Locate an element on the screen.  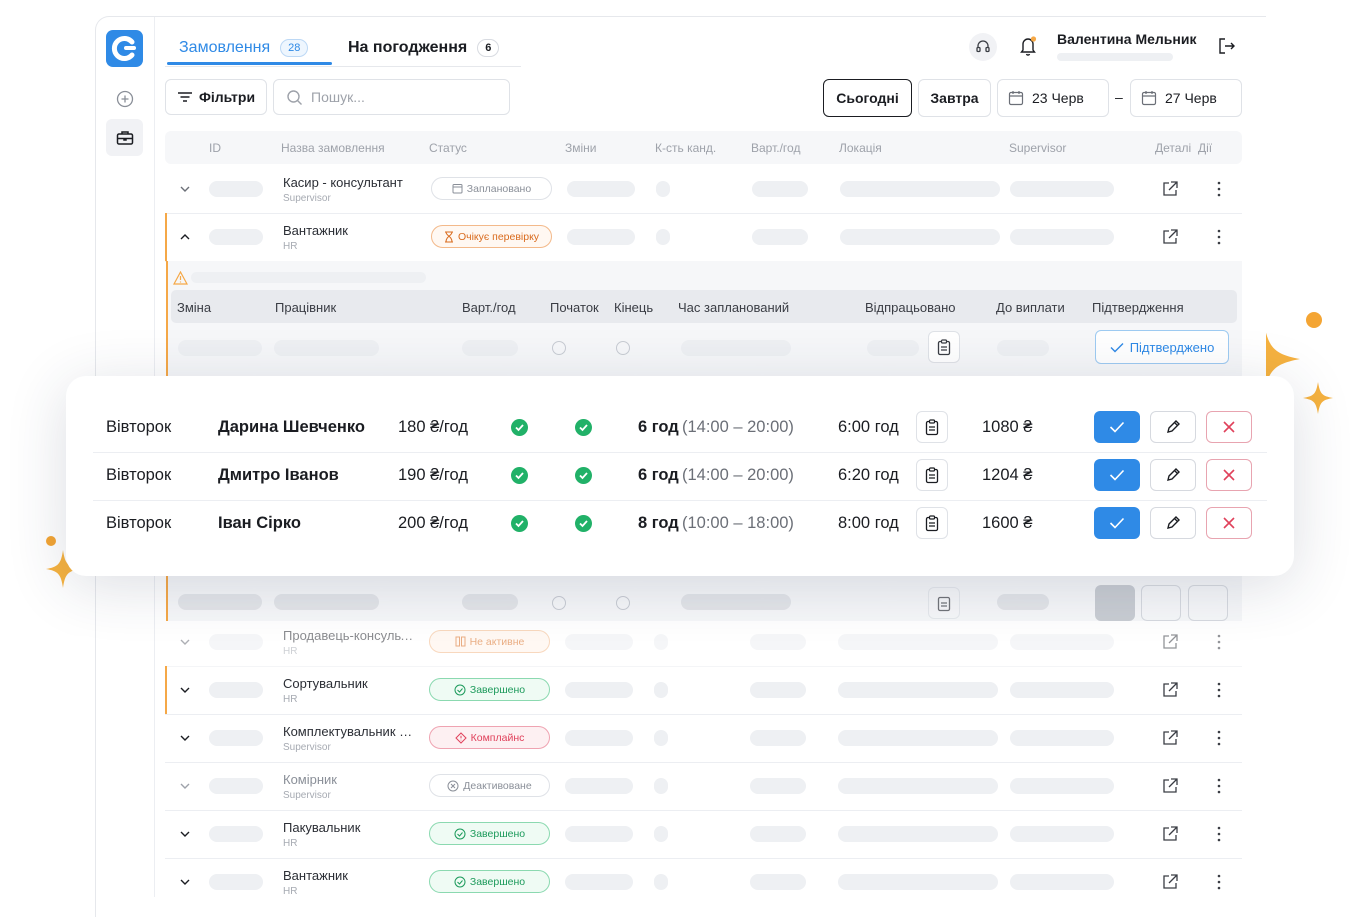
col-status: Статус is located at coordinates (448, 148).